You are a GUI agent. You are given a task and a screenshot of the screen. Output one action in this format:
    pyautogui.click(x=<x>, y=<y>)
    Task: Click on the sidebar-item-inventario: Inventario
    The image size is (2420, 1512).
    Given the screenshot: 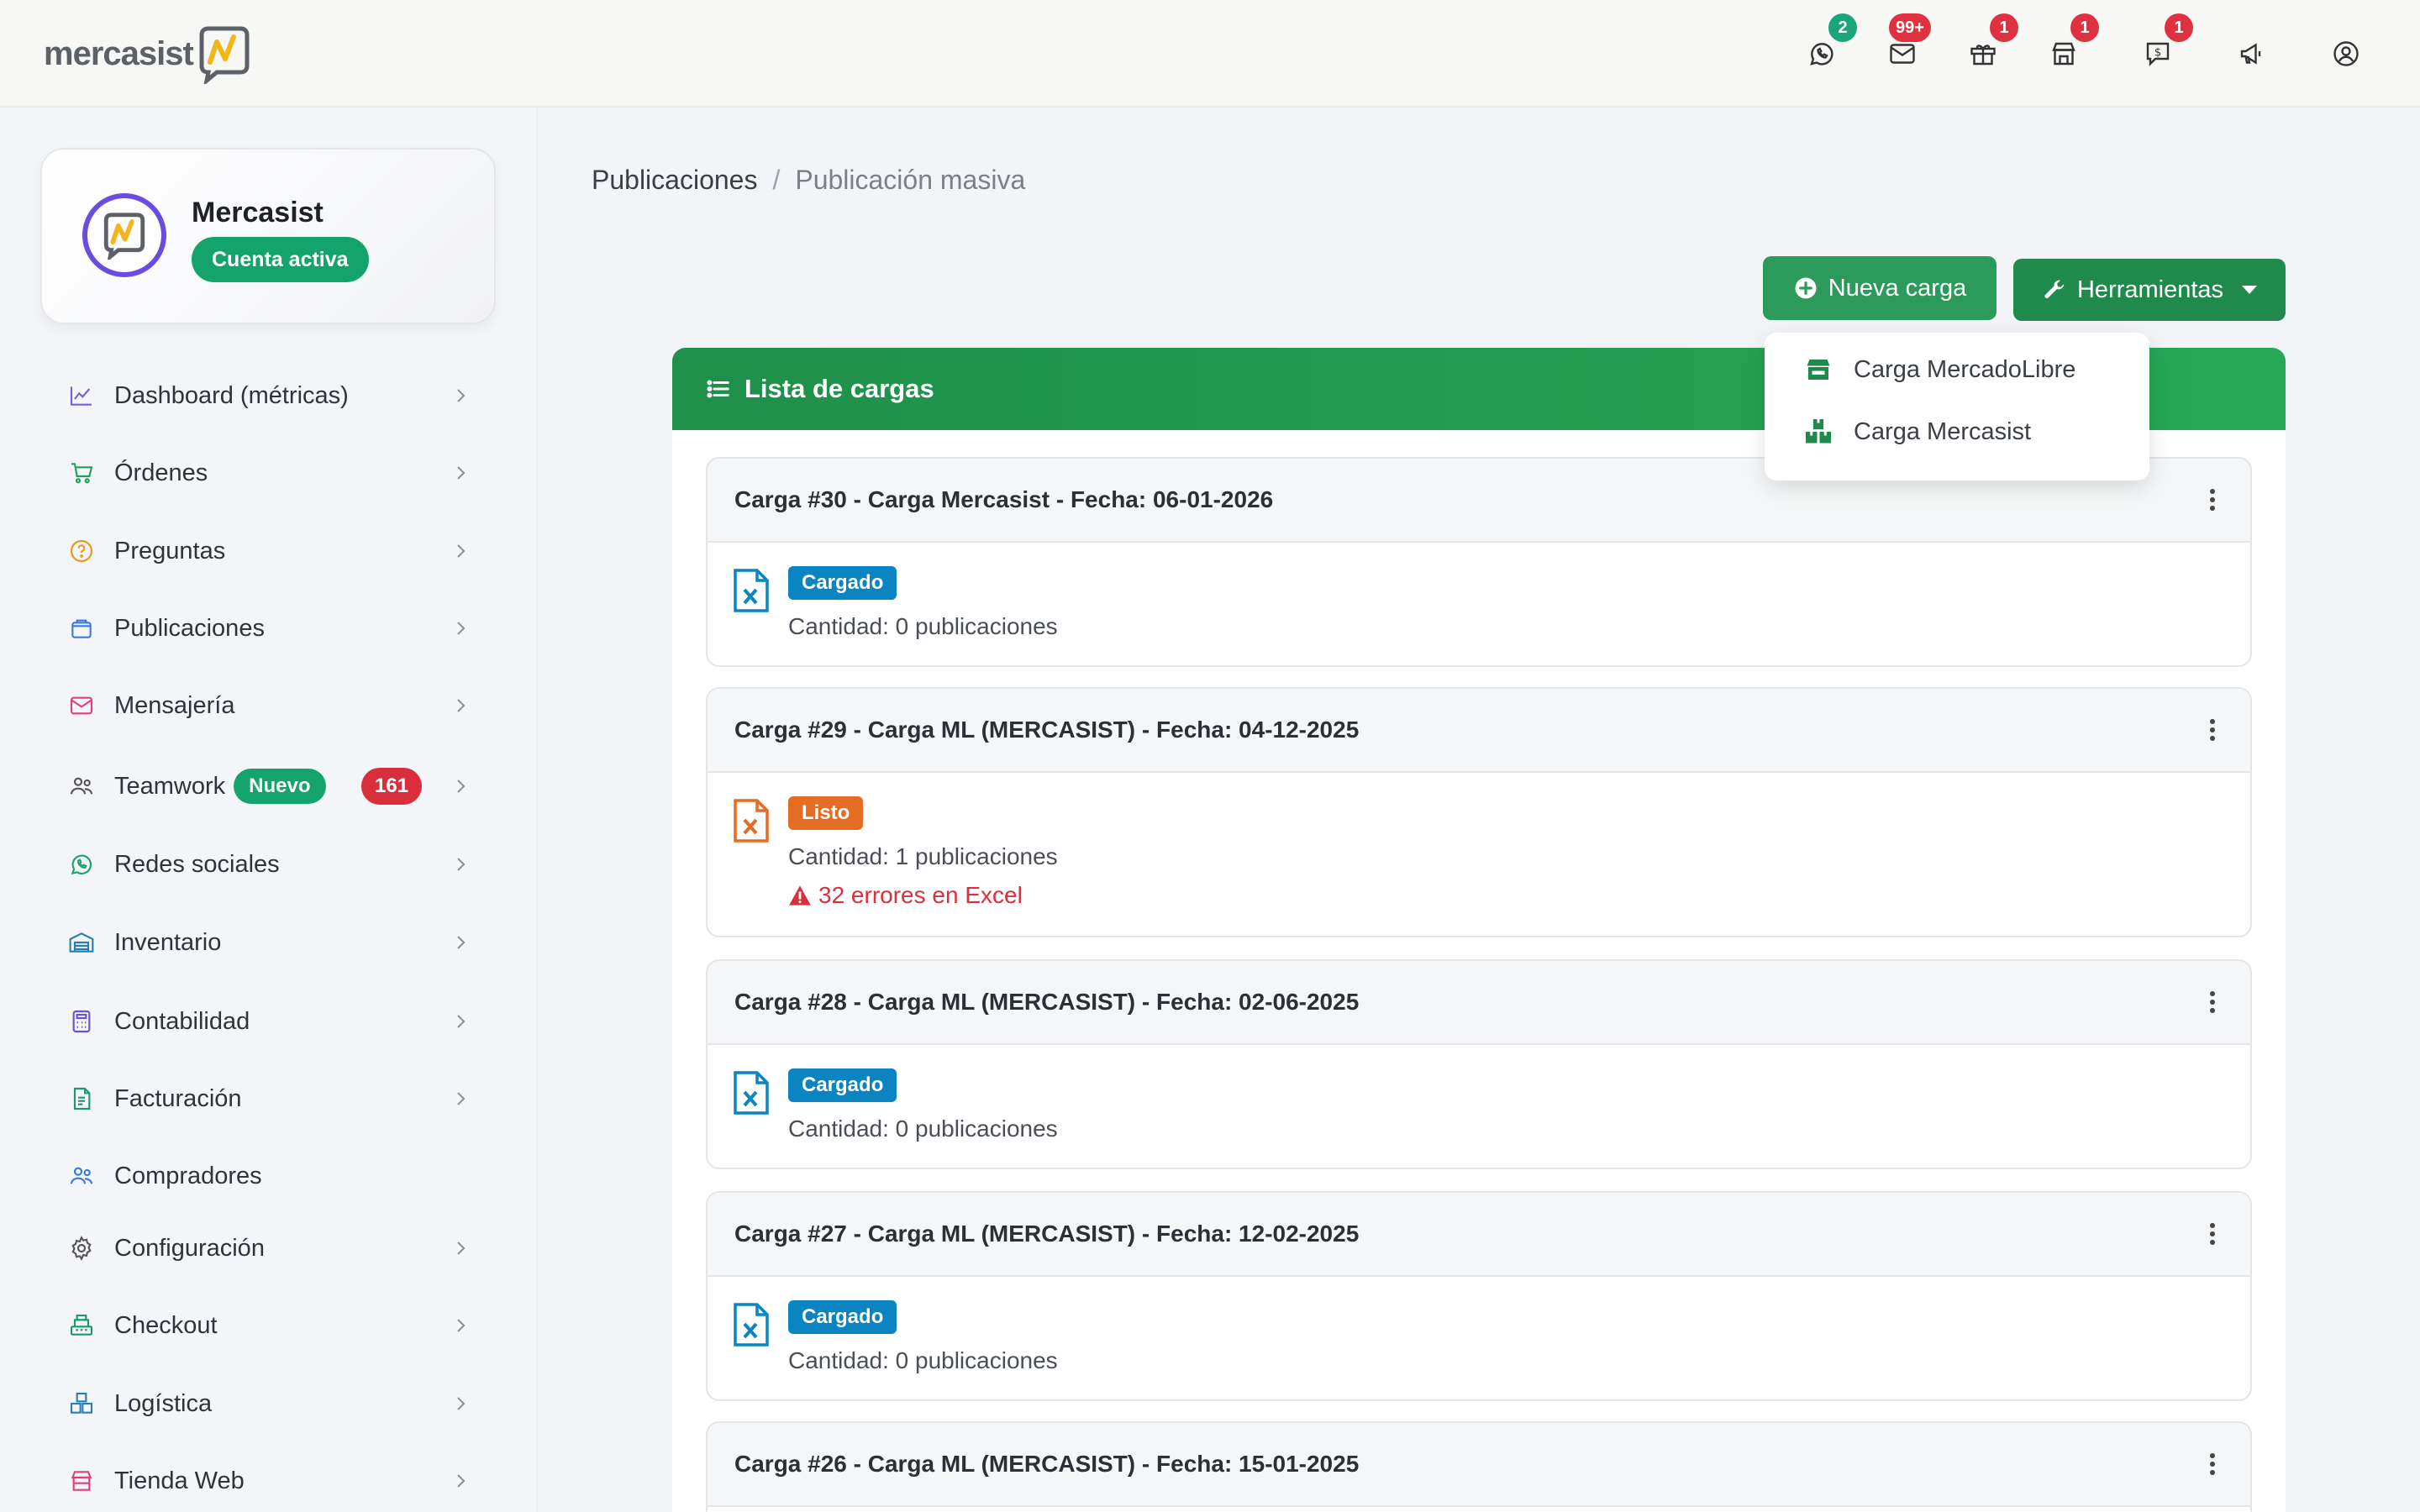 What is the action you would take?
    pyautogui.click(x=269, y=942)
    